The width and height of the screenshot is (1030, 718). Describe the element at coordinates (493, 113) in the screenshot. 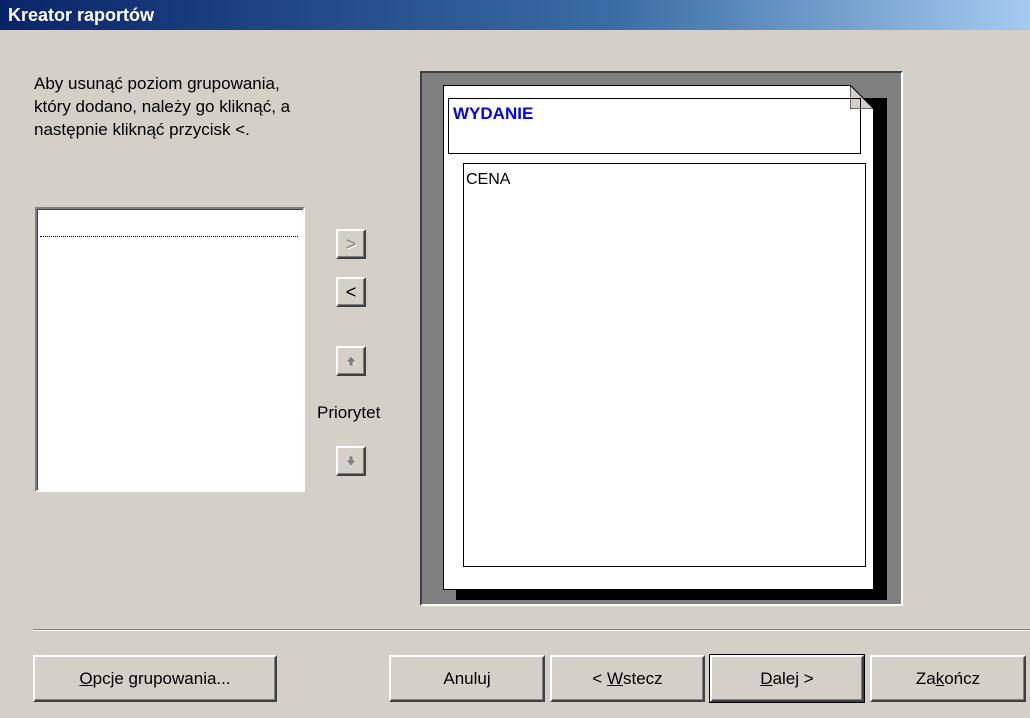

I see `group-level-label: WYDANIE` at that location.